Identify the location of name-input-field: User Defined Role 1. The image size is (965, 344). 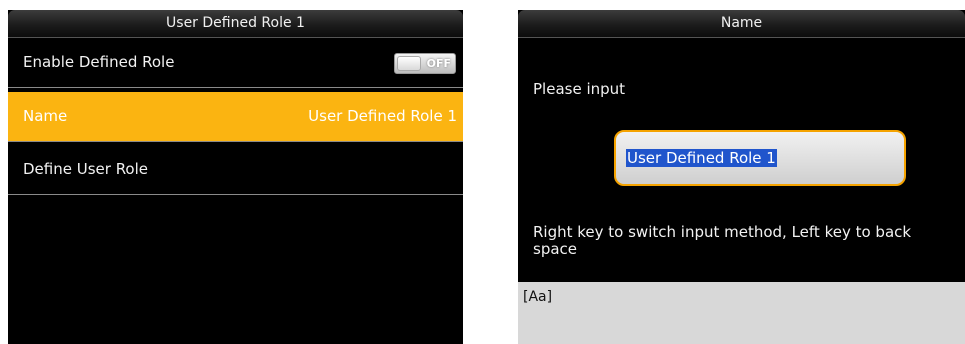
(760, 158).